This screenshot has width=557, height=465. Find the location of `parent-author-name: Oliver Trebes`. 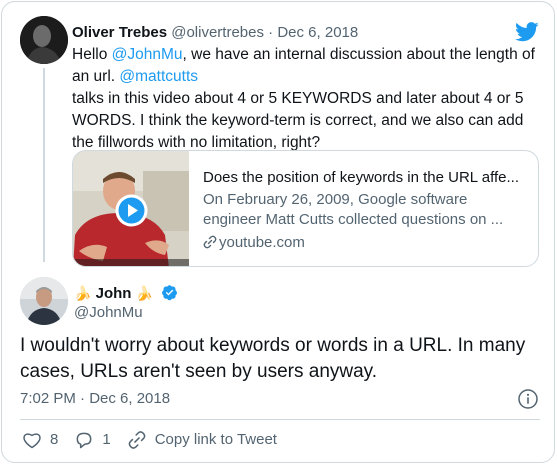

parent-author-name: Oliver Trebes is located at coordinates (119, 32).